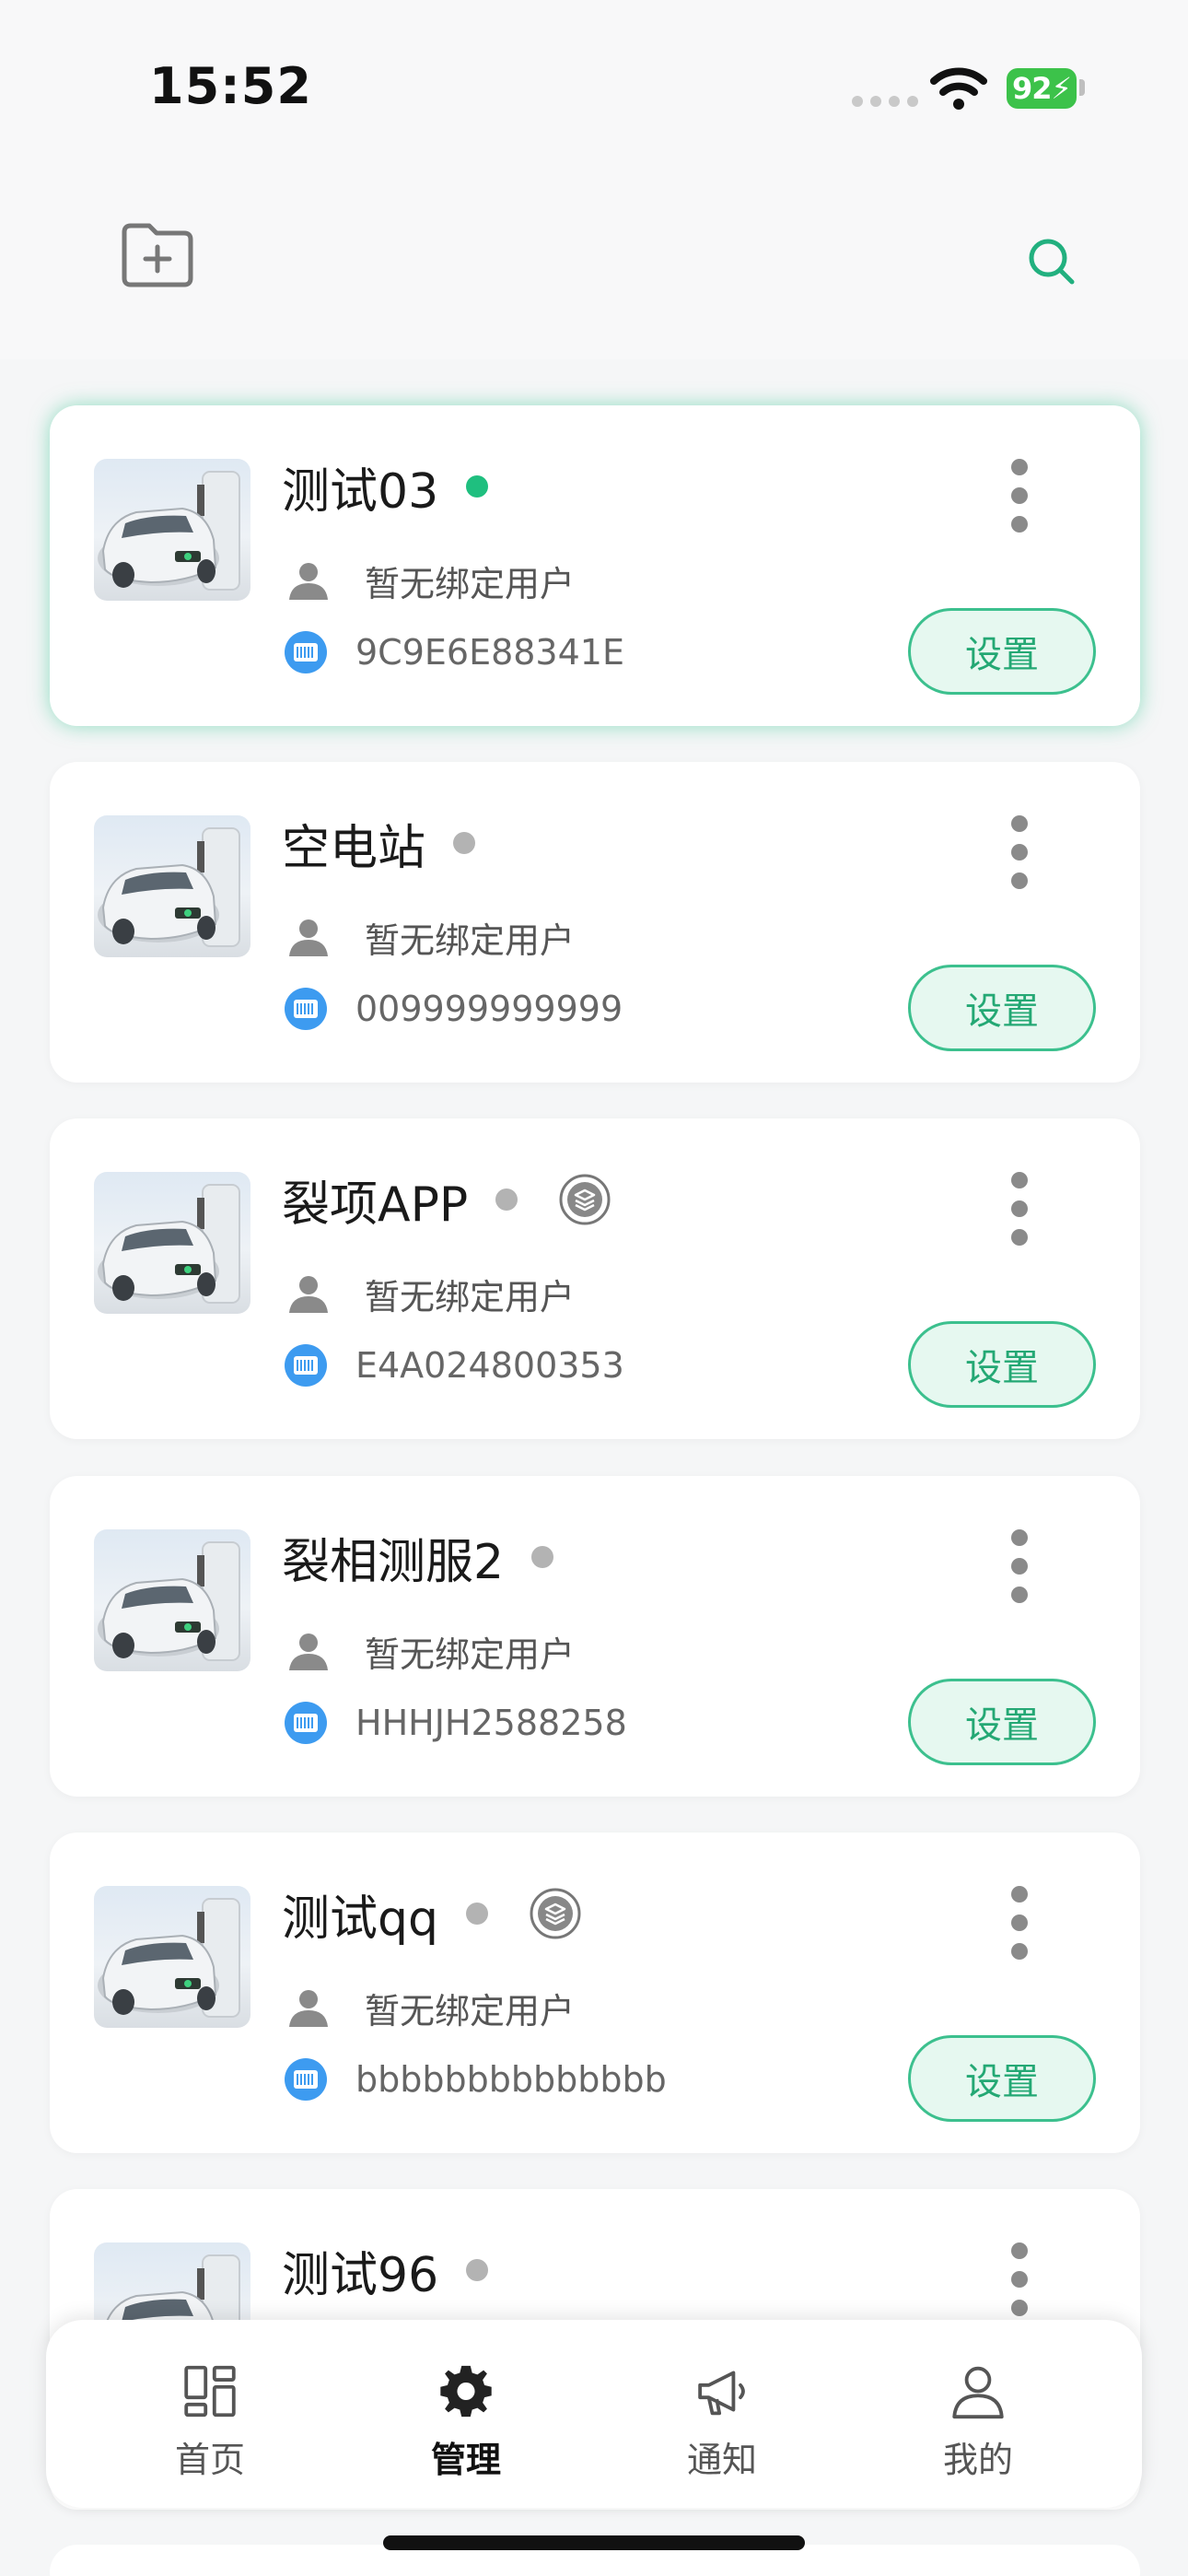  Describe the element at coordinates (595, 923) in the screenshot. I see `device-card: 空电站 暂无绑定用户 009999999999 设置` at that location.